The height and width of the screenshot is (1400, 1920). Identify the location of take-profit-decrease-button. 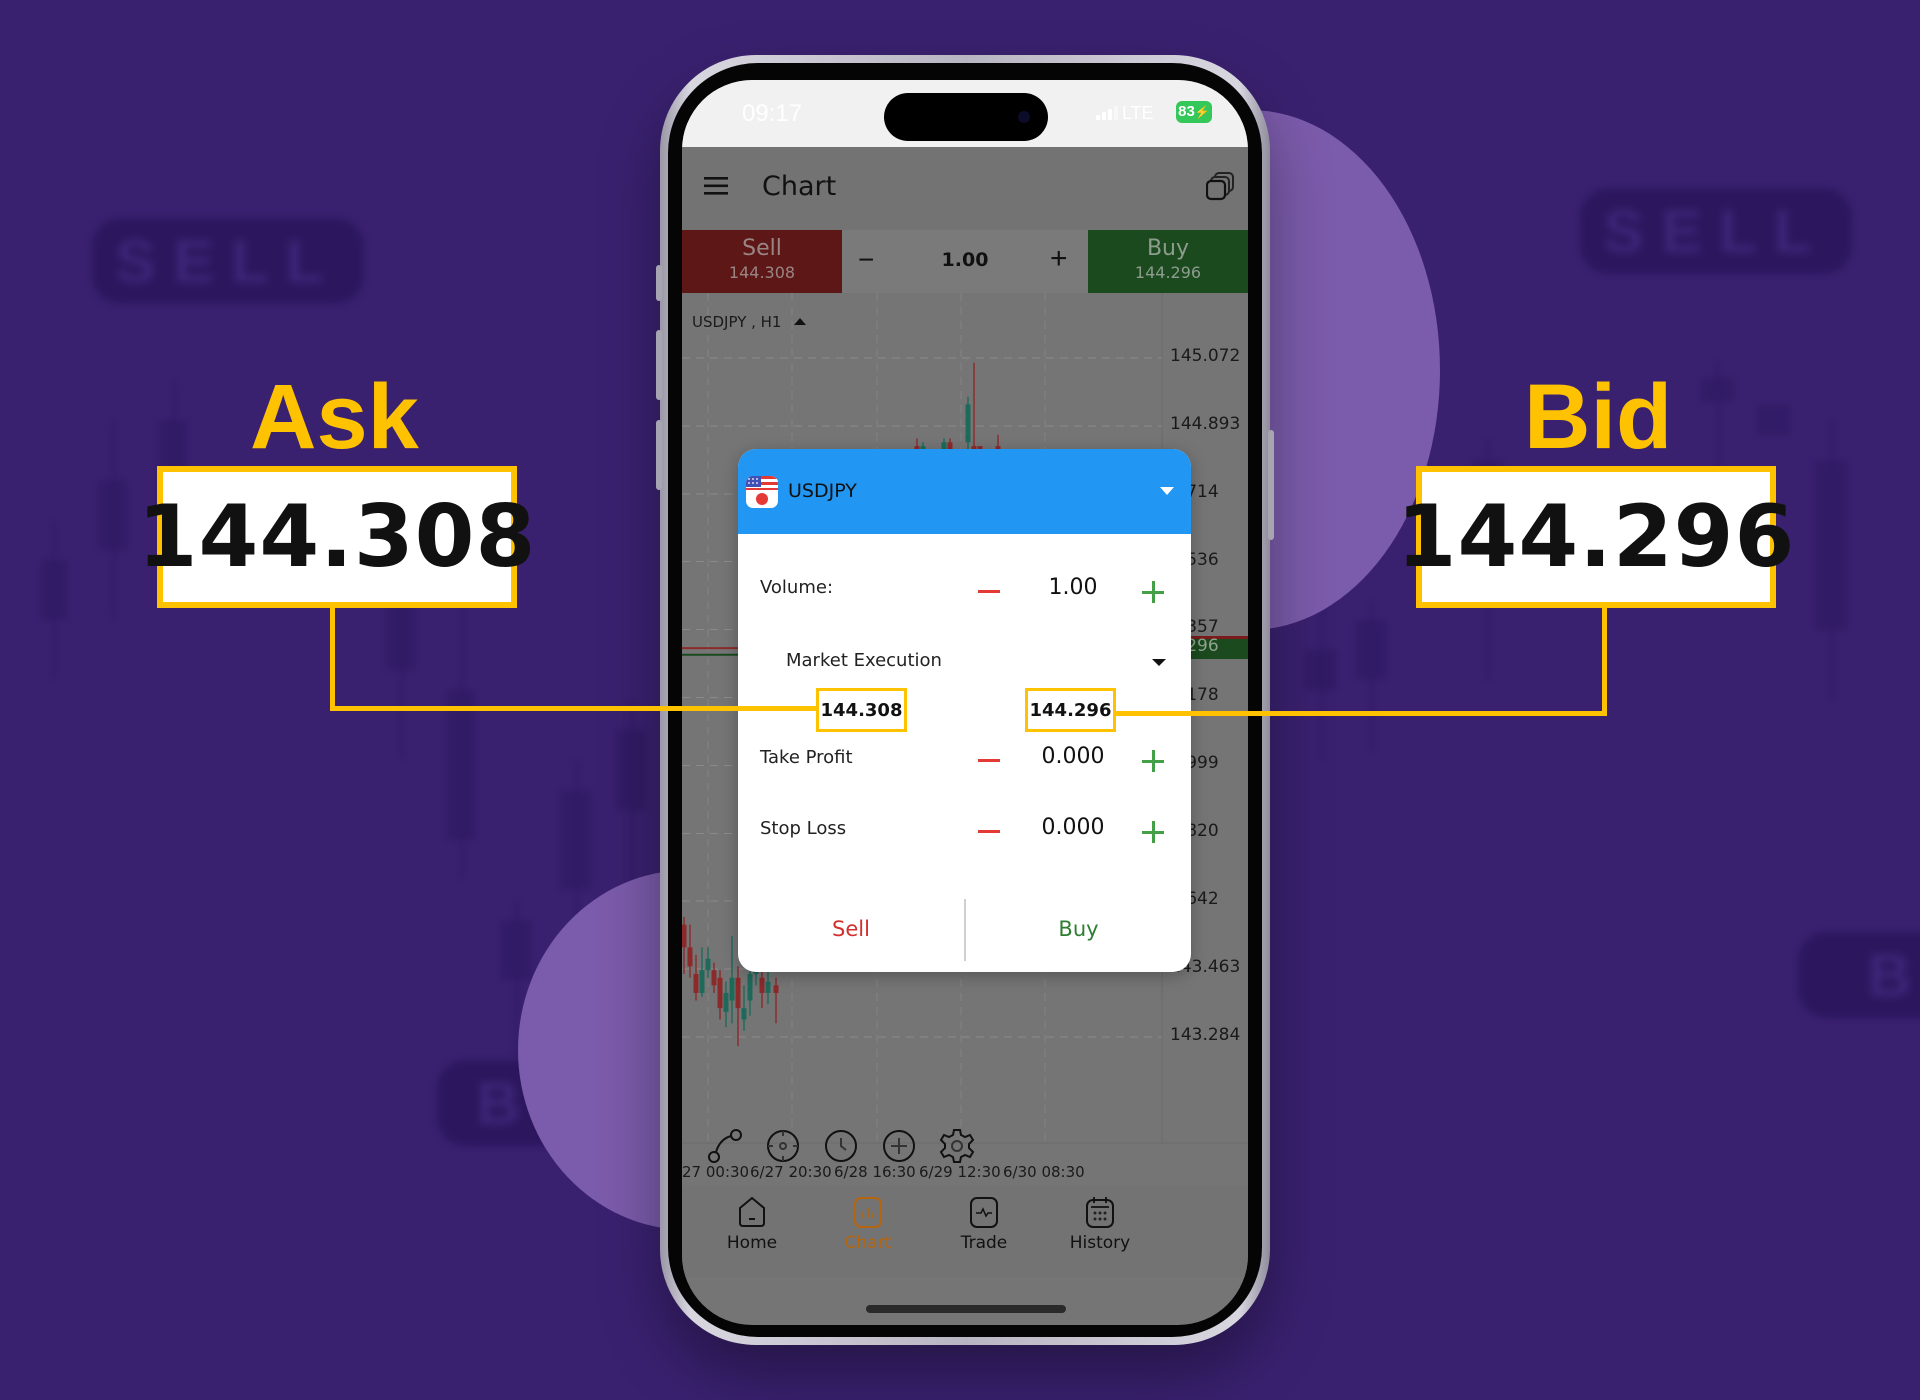
(989, 760).